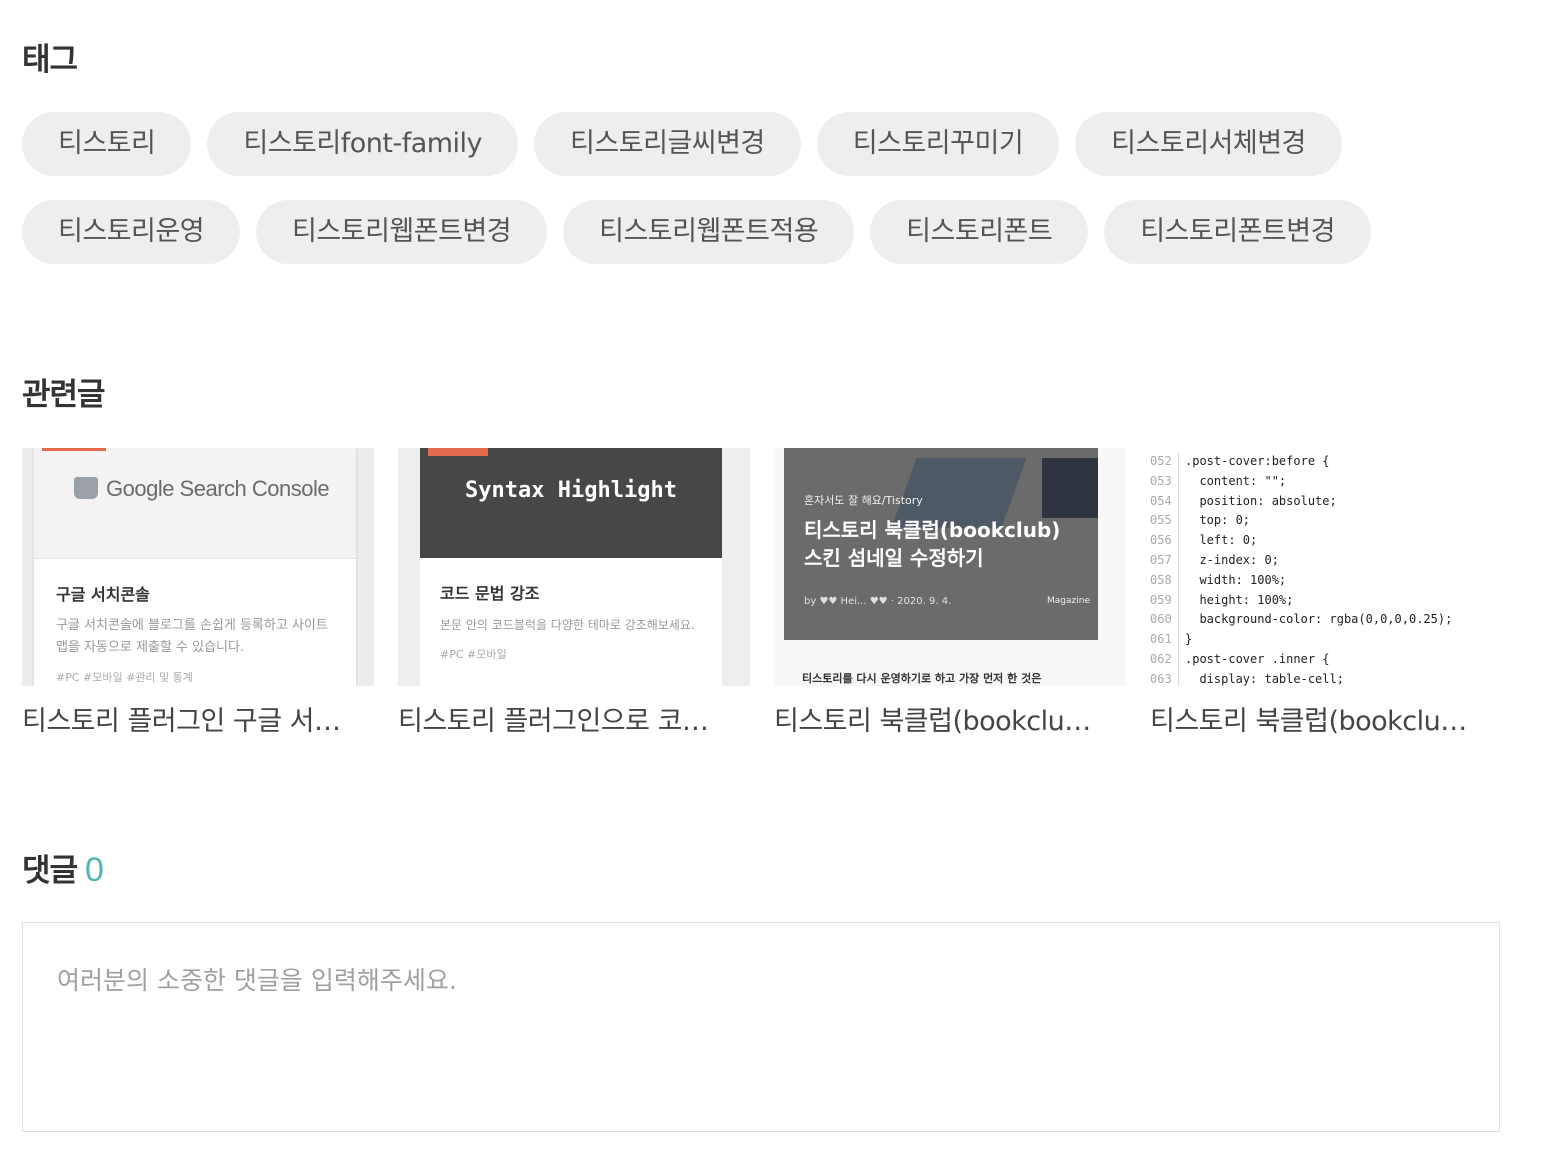 Image resolution: width=1542 pixels, height=1158 pixels. I want to click on thumbnail-byline: by ♥♥ Hei... ♥♥ · 2020. 9. 4., so click(878, 601).